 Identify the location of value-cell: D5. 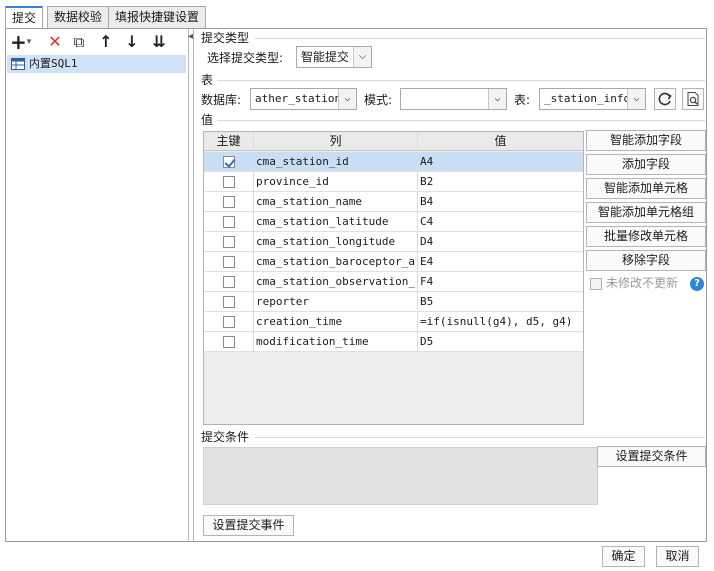
(500, 342).